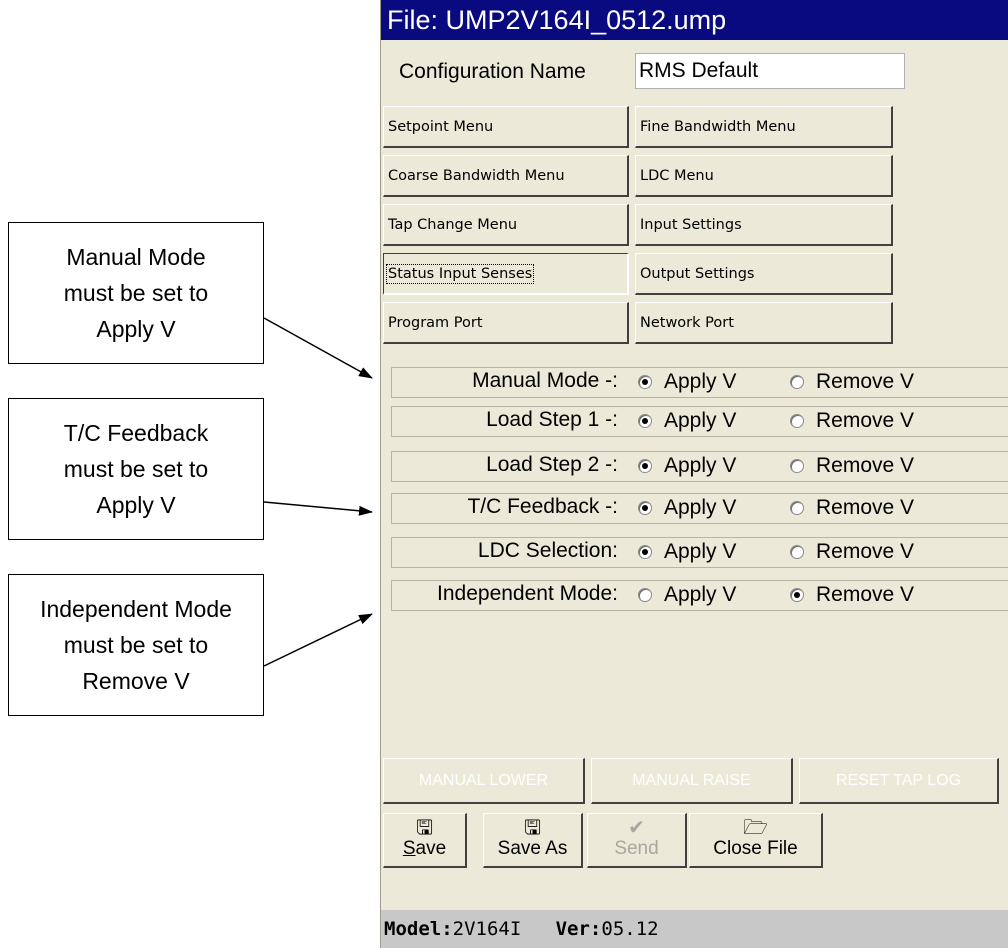 This screenshot has height=948, width=1008. I want to click on close-file-button: 🗁 Close File, so click(756, 840).